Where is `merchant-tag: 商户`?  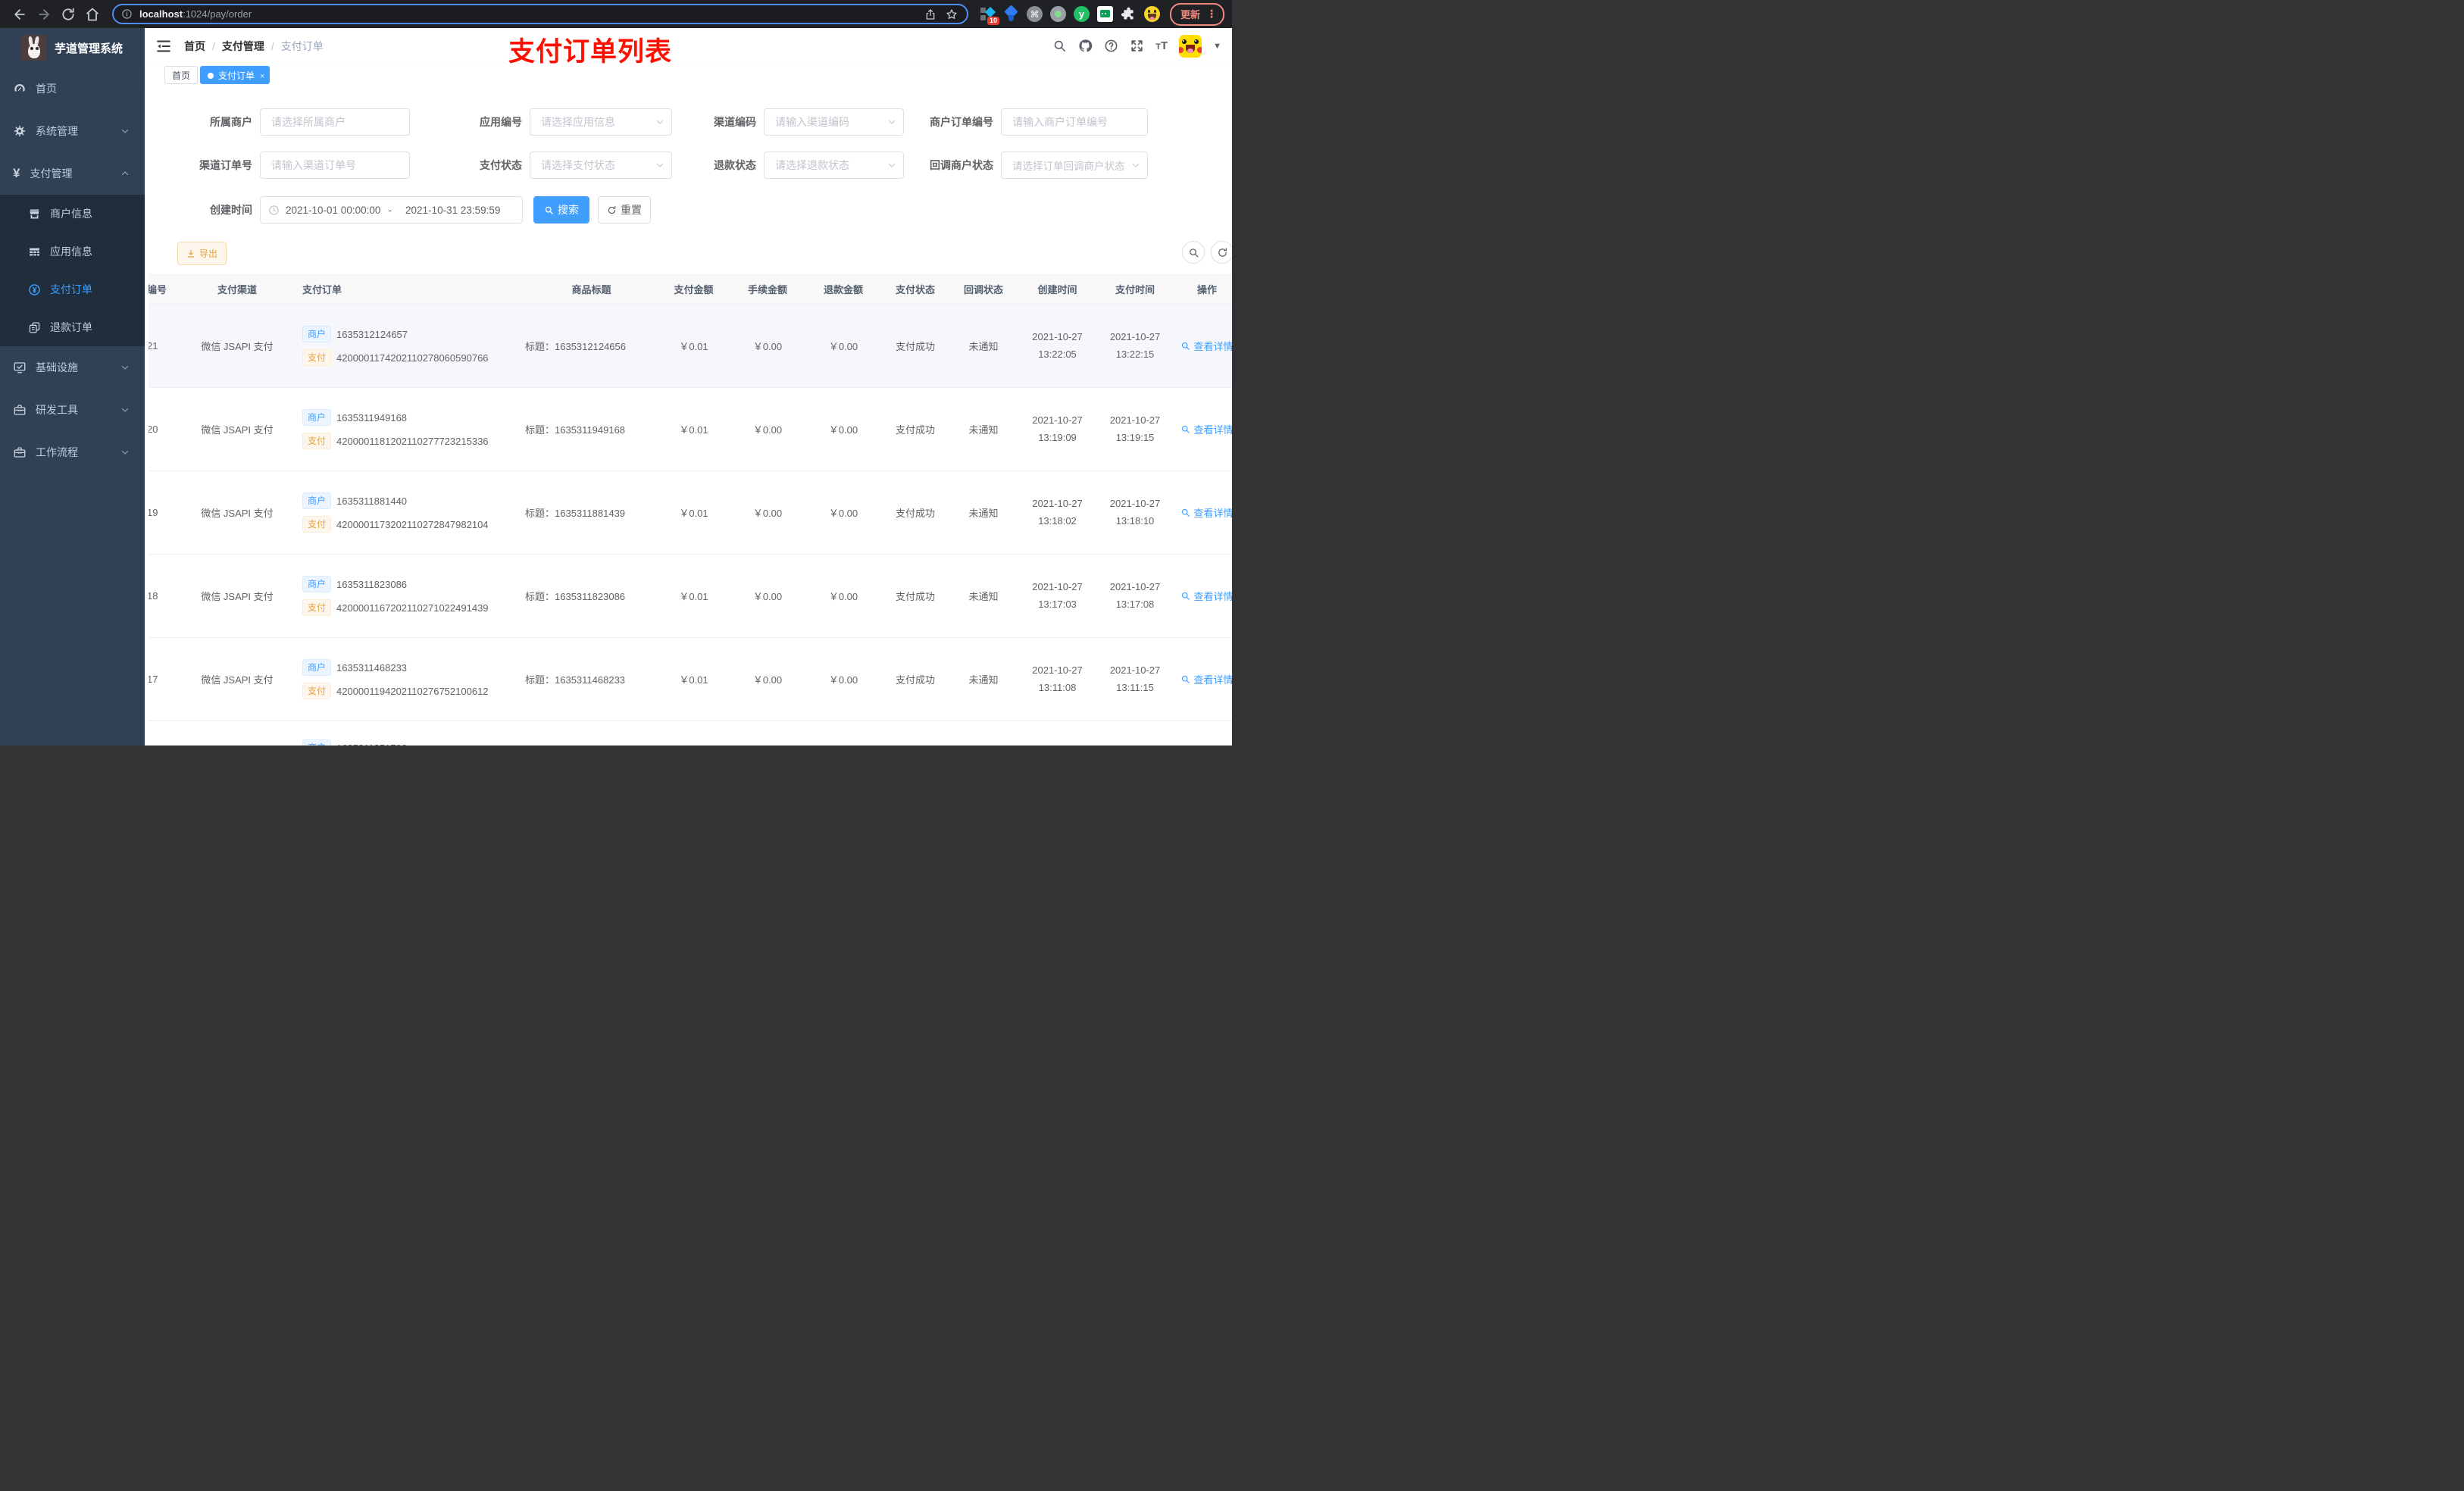
merchant-tag: 商户 is located at coordinates (317, 667).